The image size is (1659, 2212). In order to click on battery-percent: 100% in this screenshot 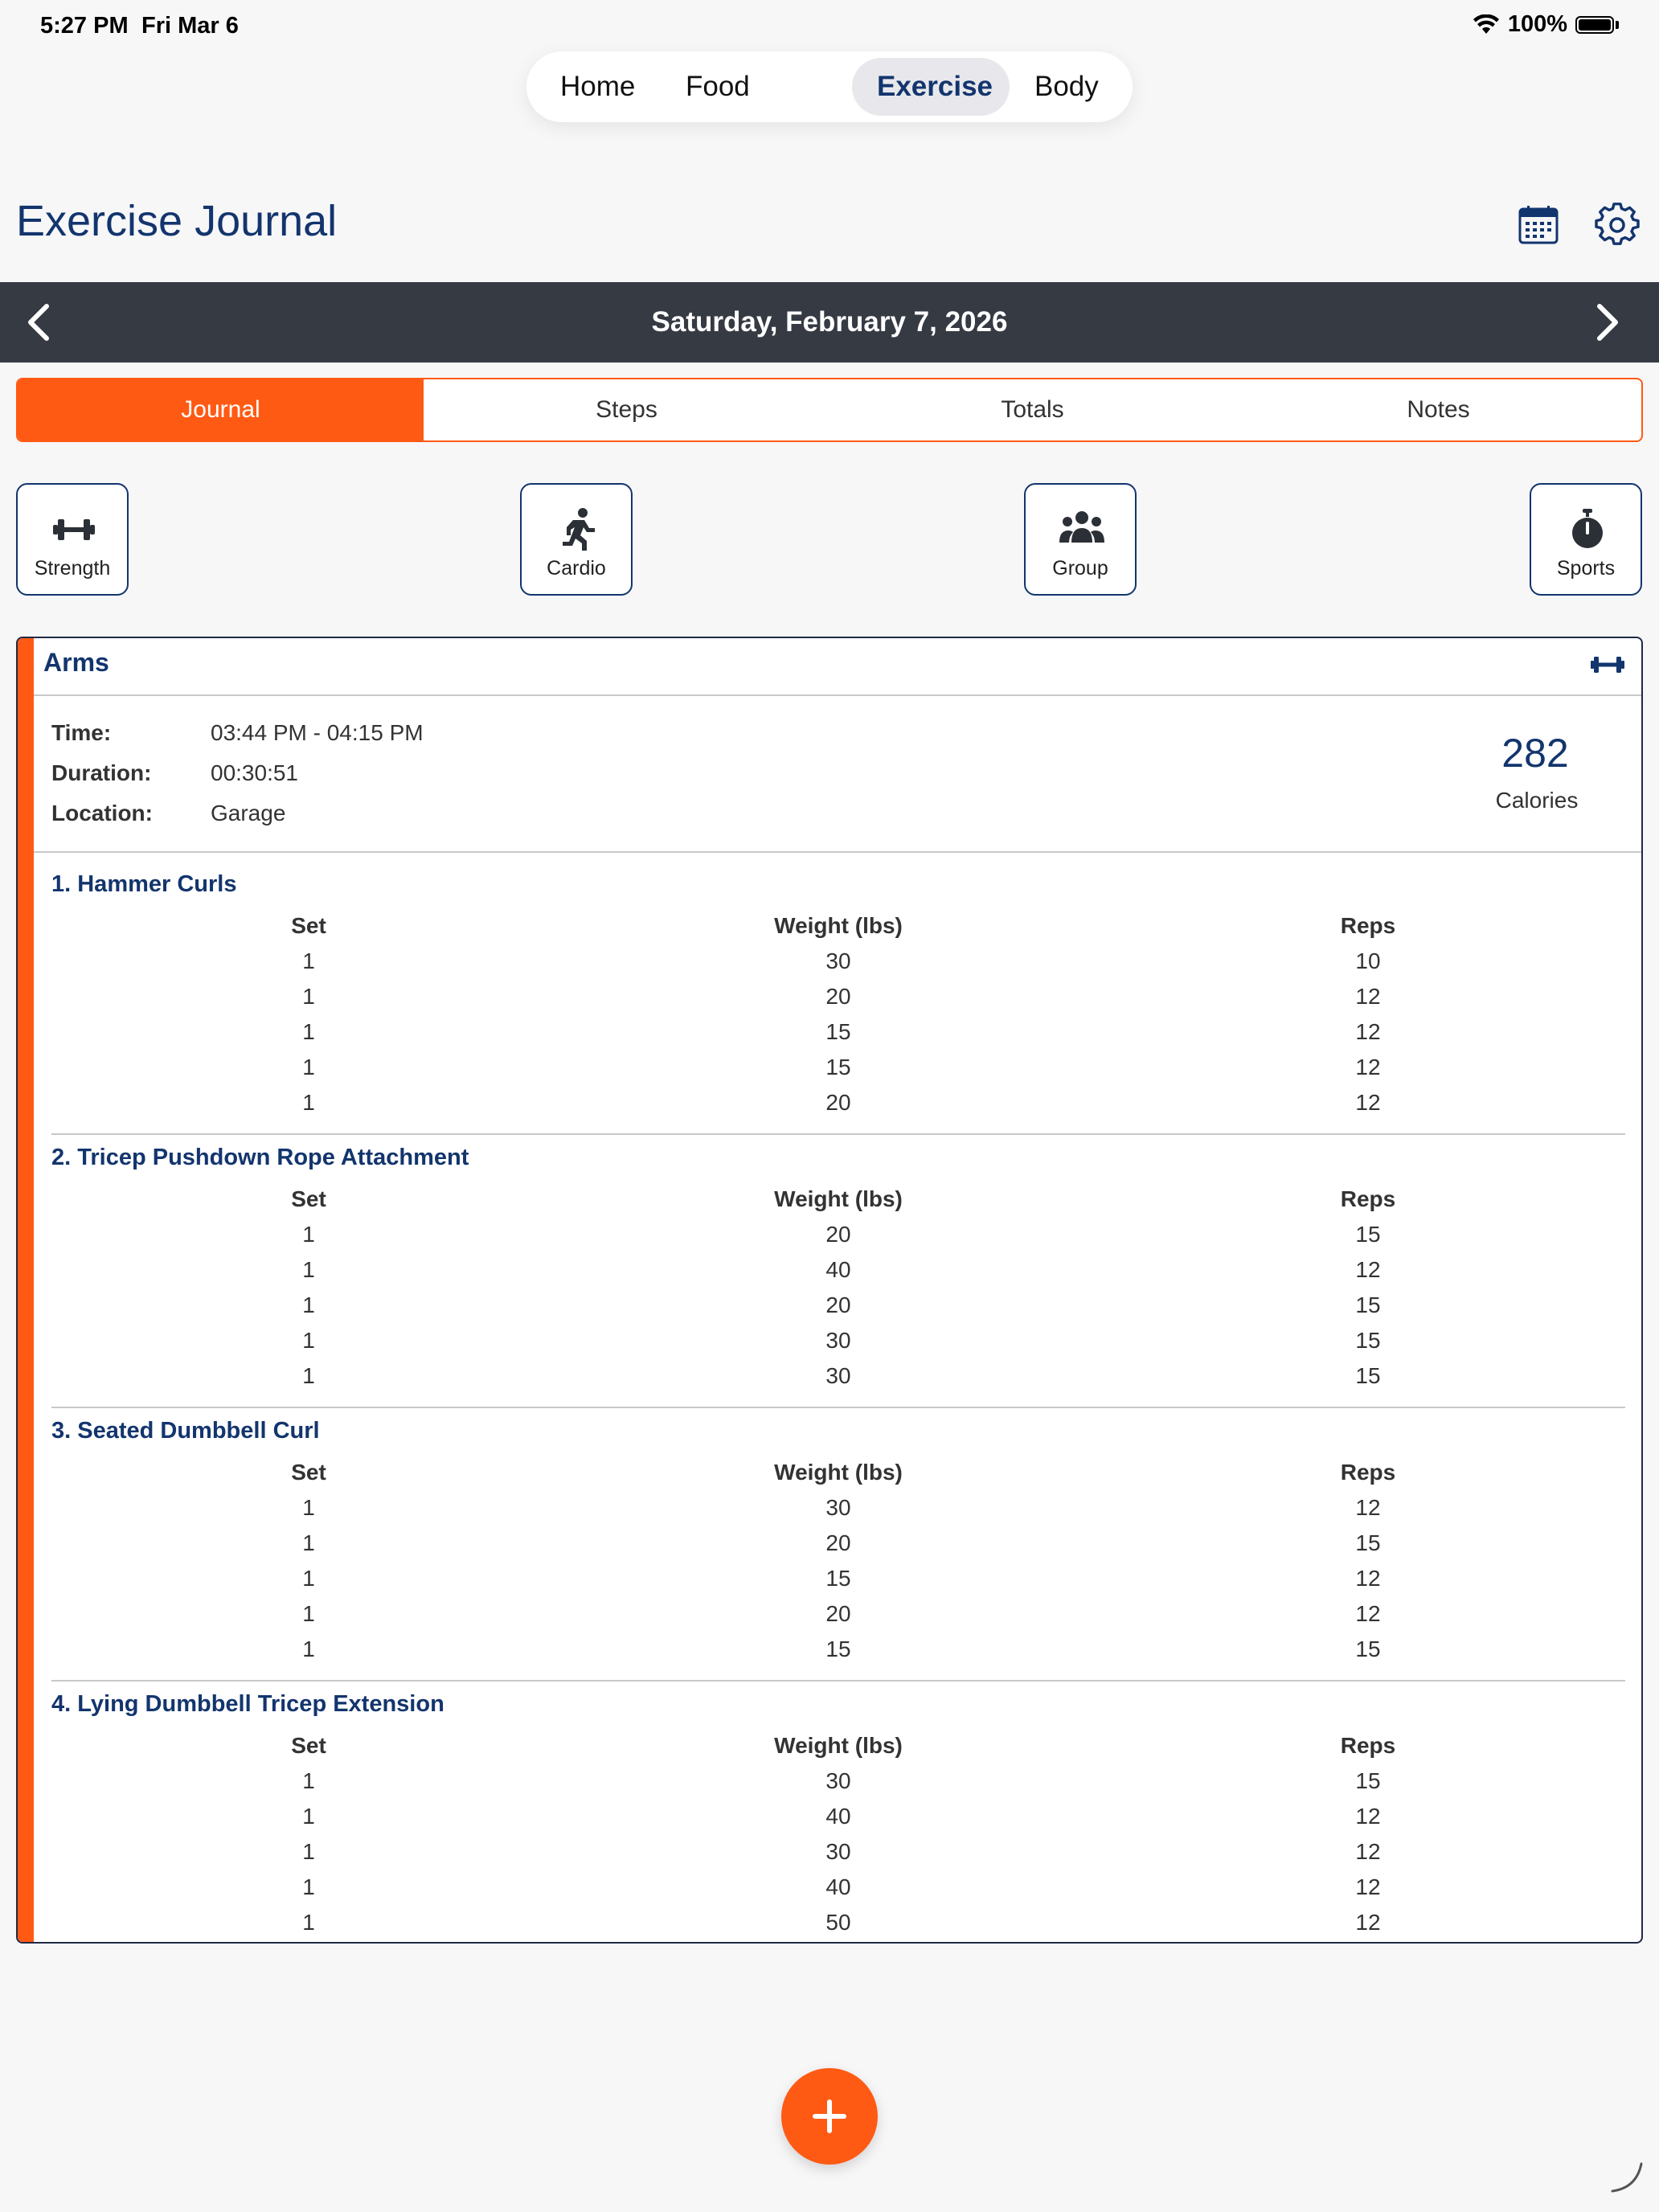, I will do `click(1537, 24)`.